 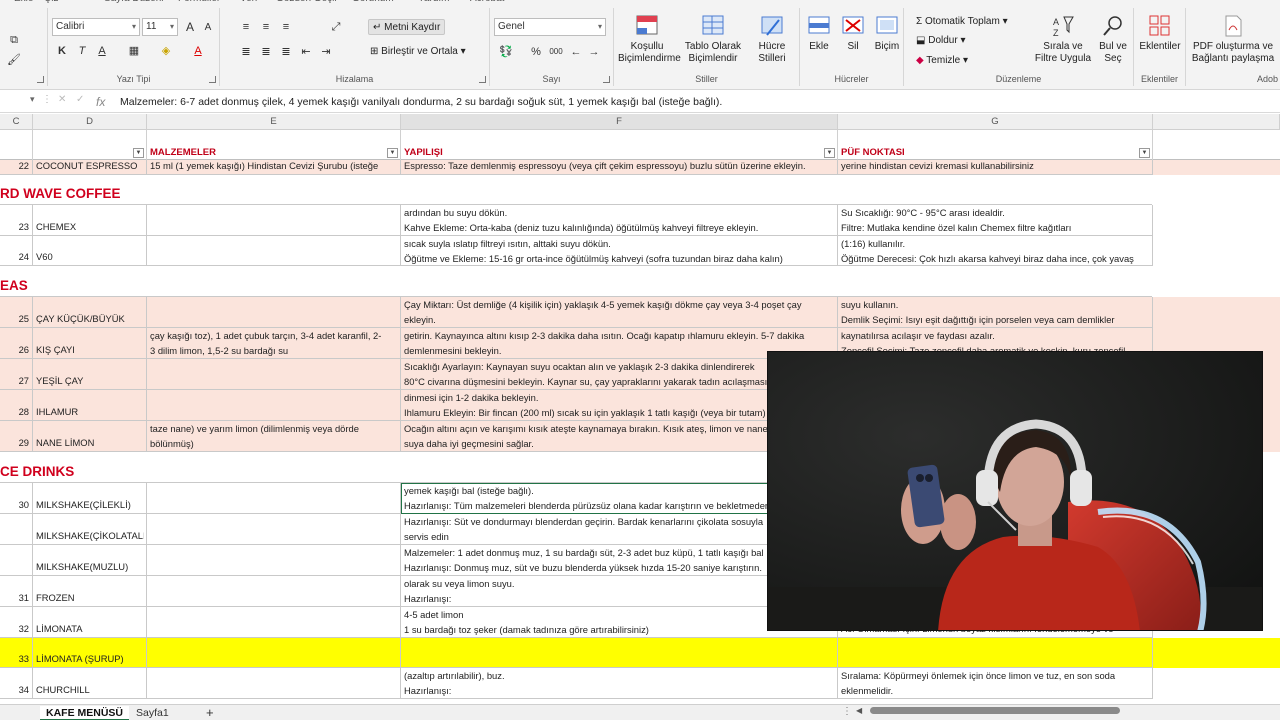 What do you see at coordinates (96, 27) in the screenshot?
I see `font-name-combo: Calibri ▾` at bounding box center [96, 27].